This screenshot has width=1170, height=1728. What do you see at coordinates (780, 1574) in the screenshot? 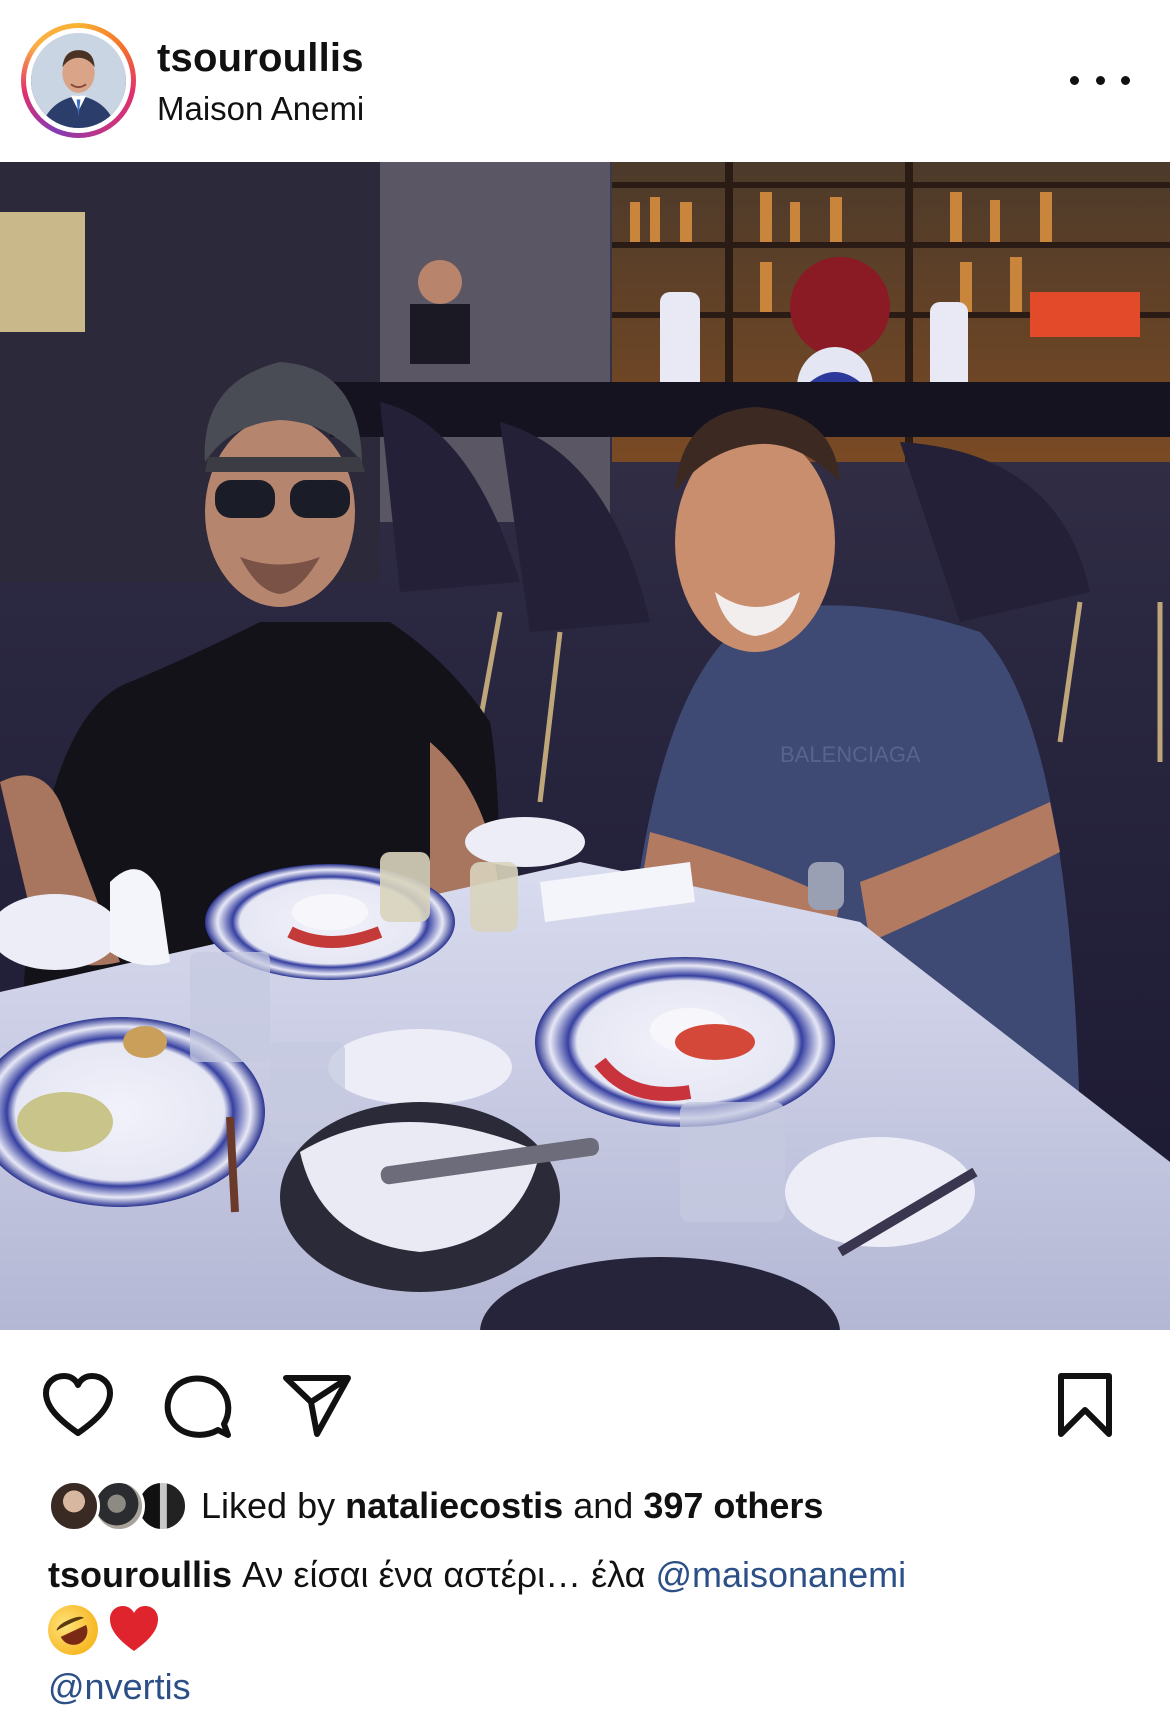
I see `caption-mention: @maisonanemi` at bounding box center [780, 1574].